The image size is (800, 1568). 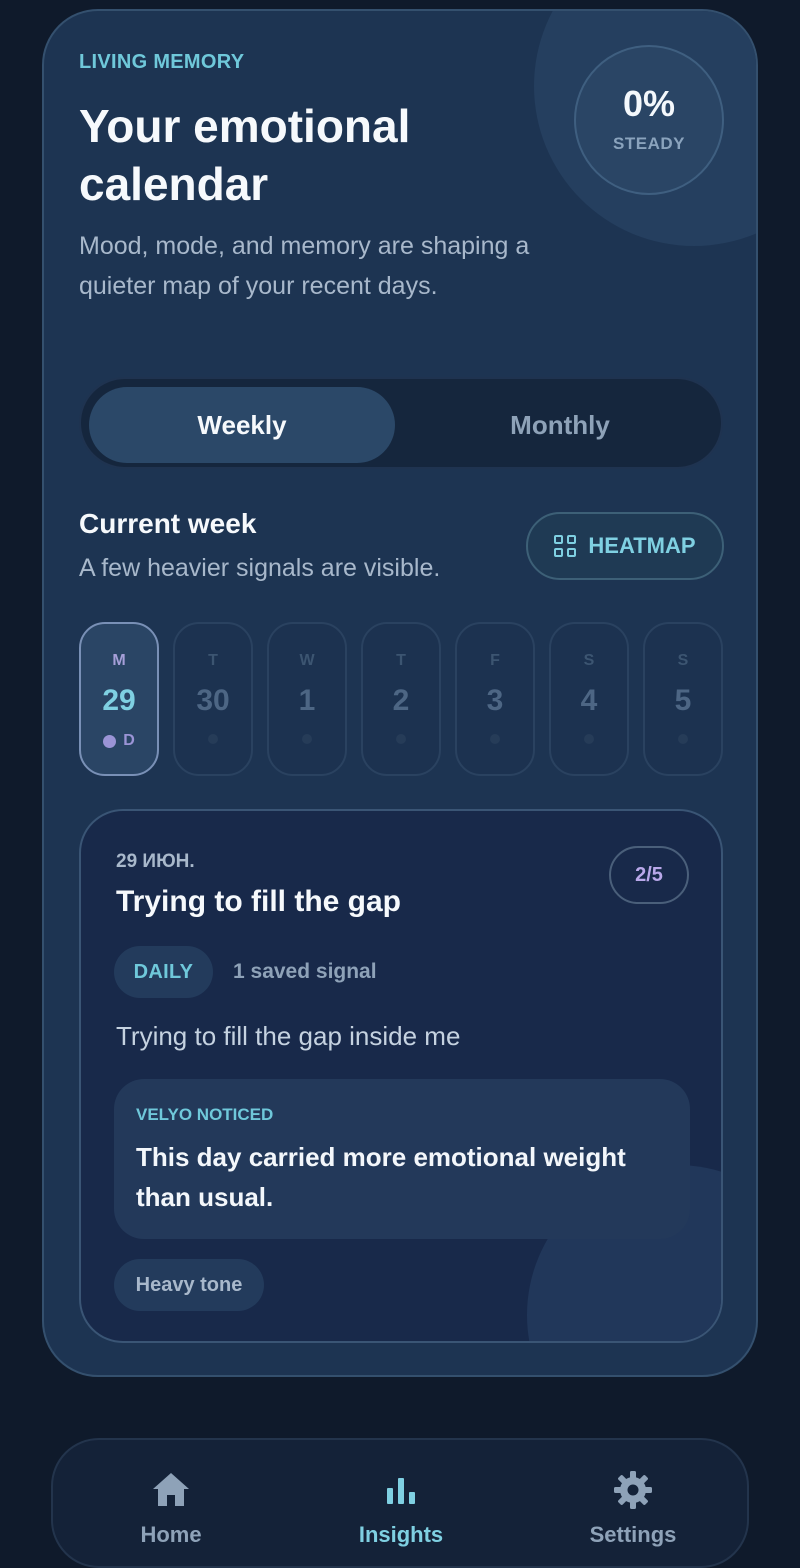 What do you see at coordinates (162, 62) in the screenshot?
I see `eyebrow-label: LIVING MEMORY` at bounding box center [162, 62].